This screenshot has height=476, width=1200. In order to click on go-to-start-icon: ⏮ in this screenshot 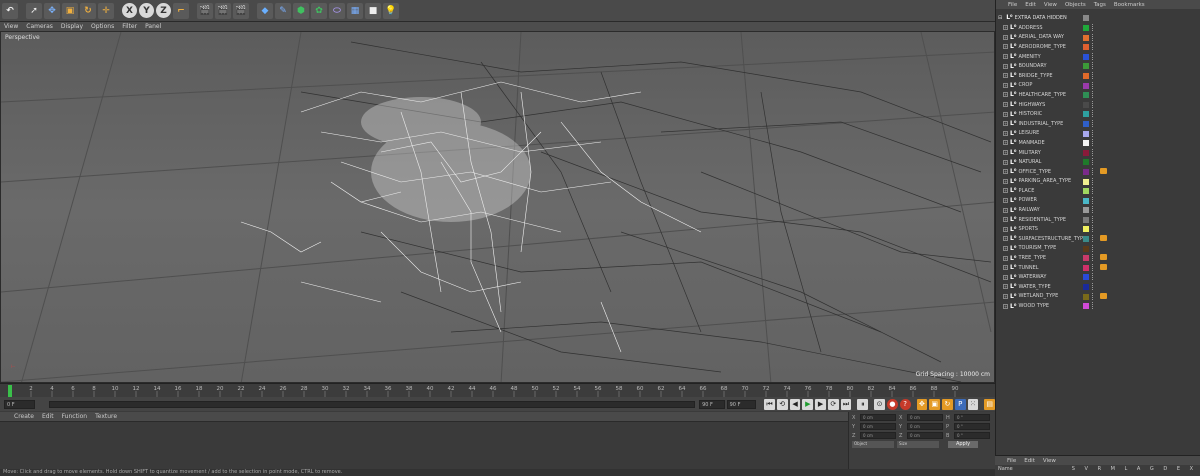, I will do `click(769, 404)`.